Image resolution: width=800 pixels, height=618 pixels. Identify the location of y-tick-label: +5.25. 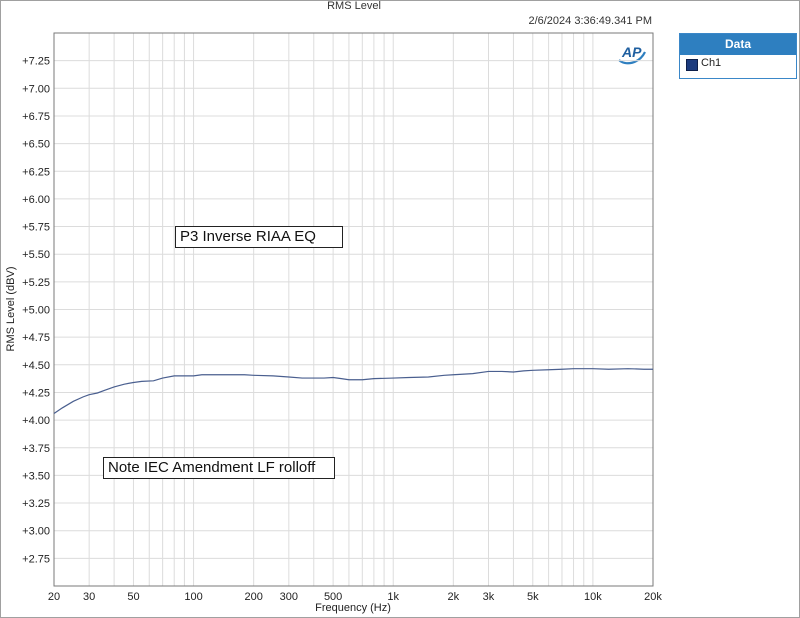
(36, 283).